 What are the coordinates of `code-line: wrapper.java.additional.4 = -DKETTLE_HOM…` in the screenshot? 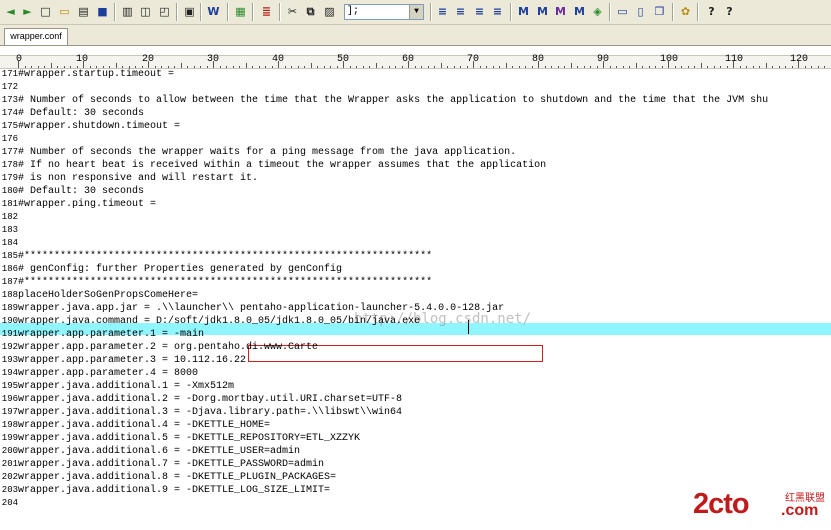 It's located at (144, 425).